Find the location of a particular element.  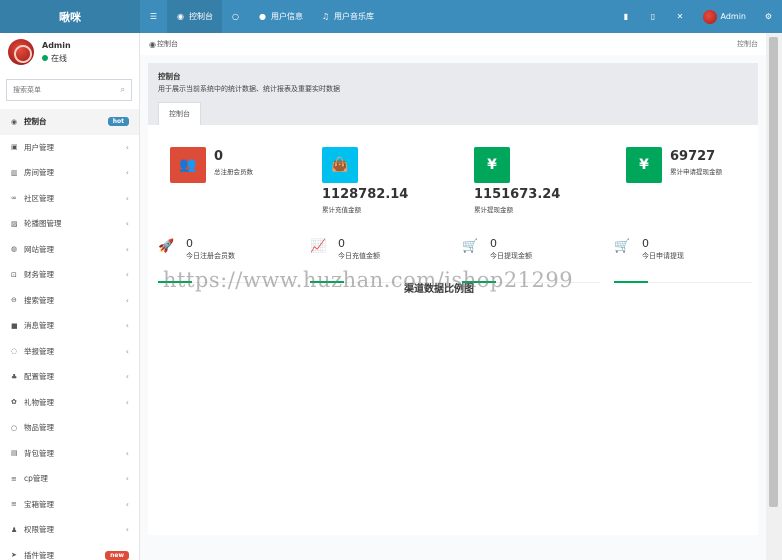

users-icon: 👥 is located at coordinates (188, 165).